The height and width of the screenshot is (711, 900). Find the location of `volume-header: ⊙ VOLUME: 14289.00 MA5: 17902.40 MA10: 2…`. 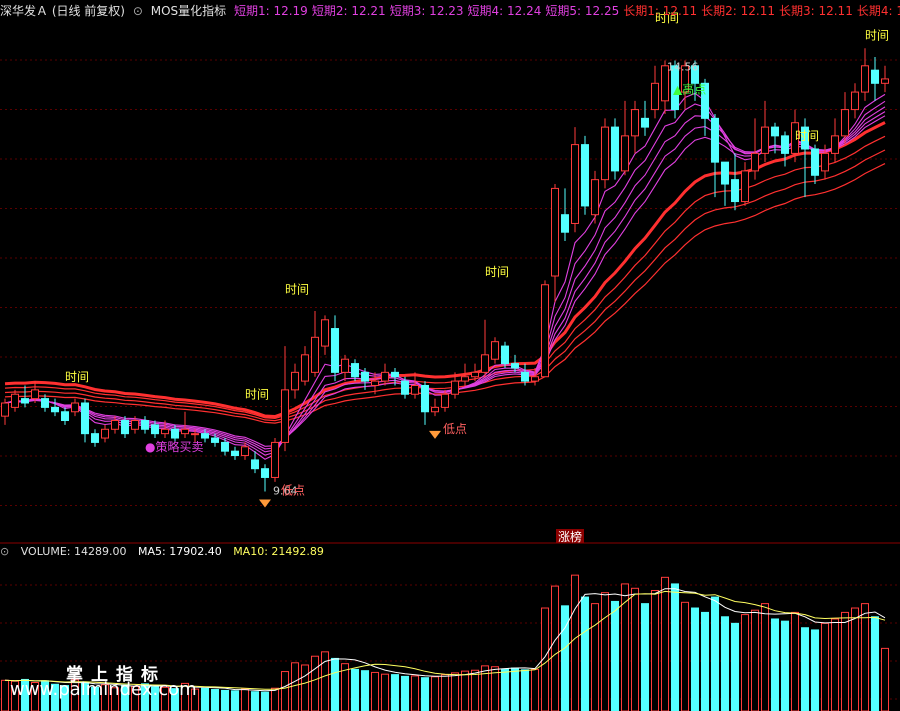

volume-header: ⊙ VOLUME: 14289.00 MA5: 17902.40 MA10: 2… is located at coordinates (450, 552).